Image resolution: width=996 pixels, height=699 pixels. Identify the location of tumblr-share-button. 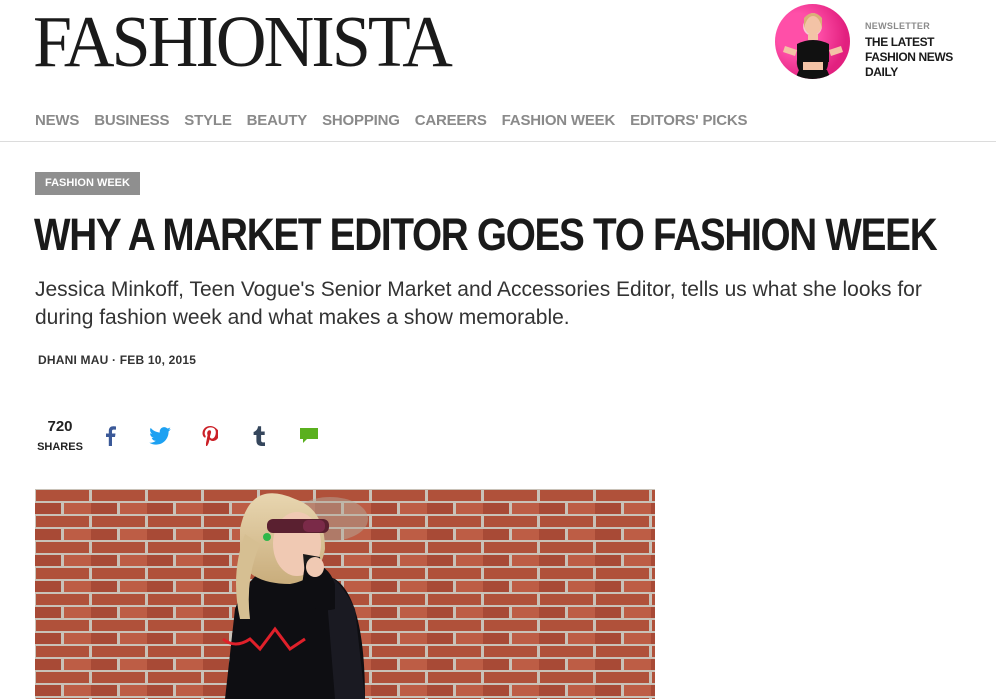
(259, 436).